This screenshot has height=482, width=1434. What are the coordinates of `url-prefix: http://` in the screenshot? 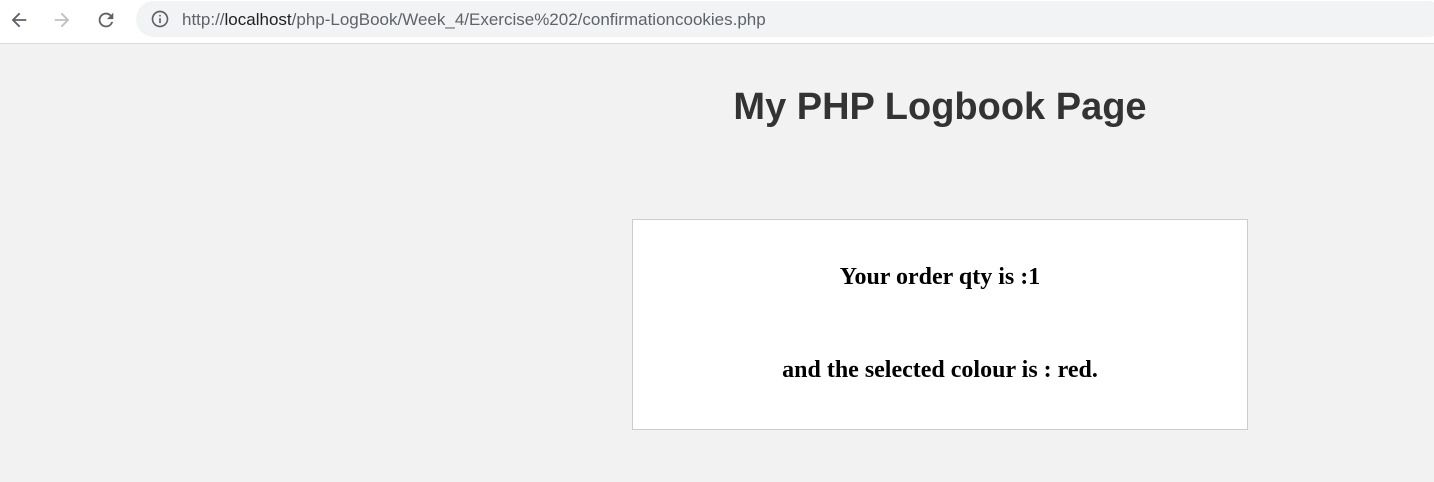 It's located at (203, 19).